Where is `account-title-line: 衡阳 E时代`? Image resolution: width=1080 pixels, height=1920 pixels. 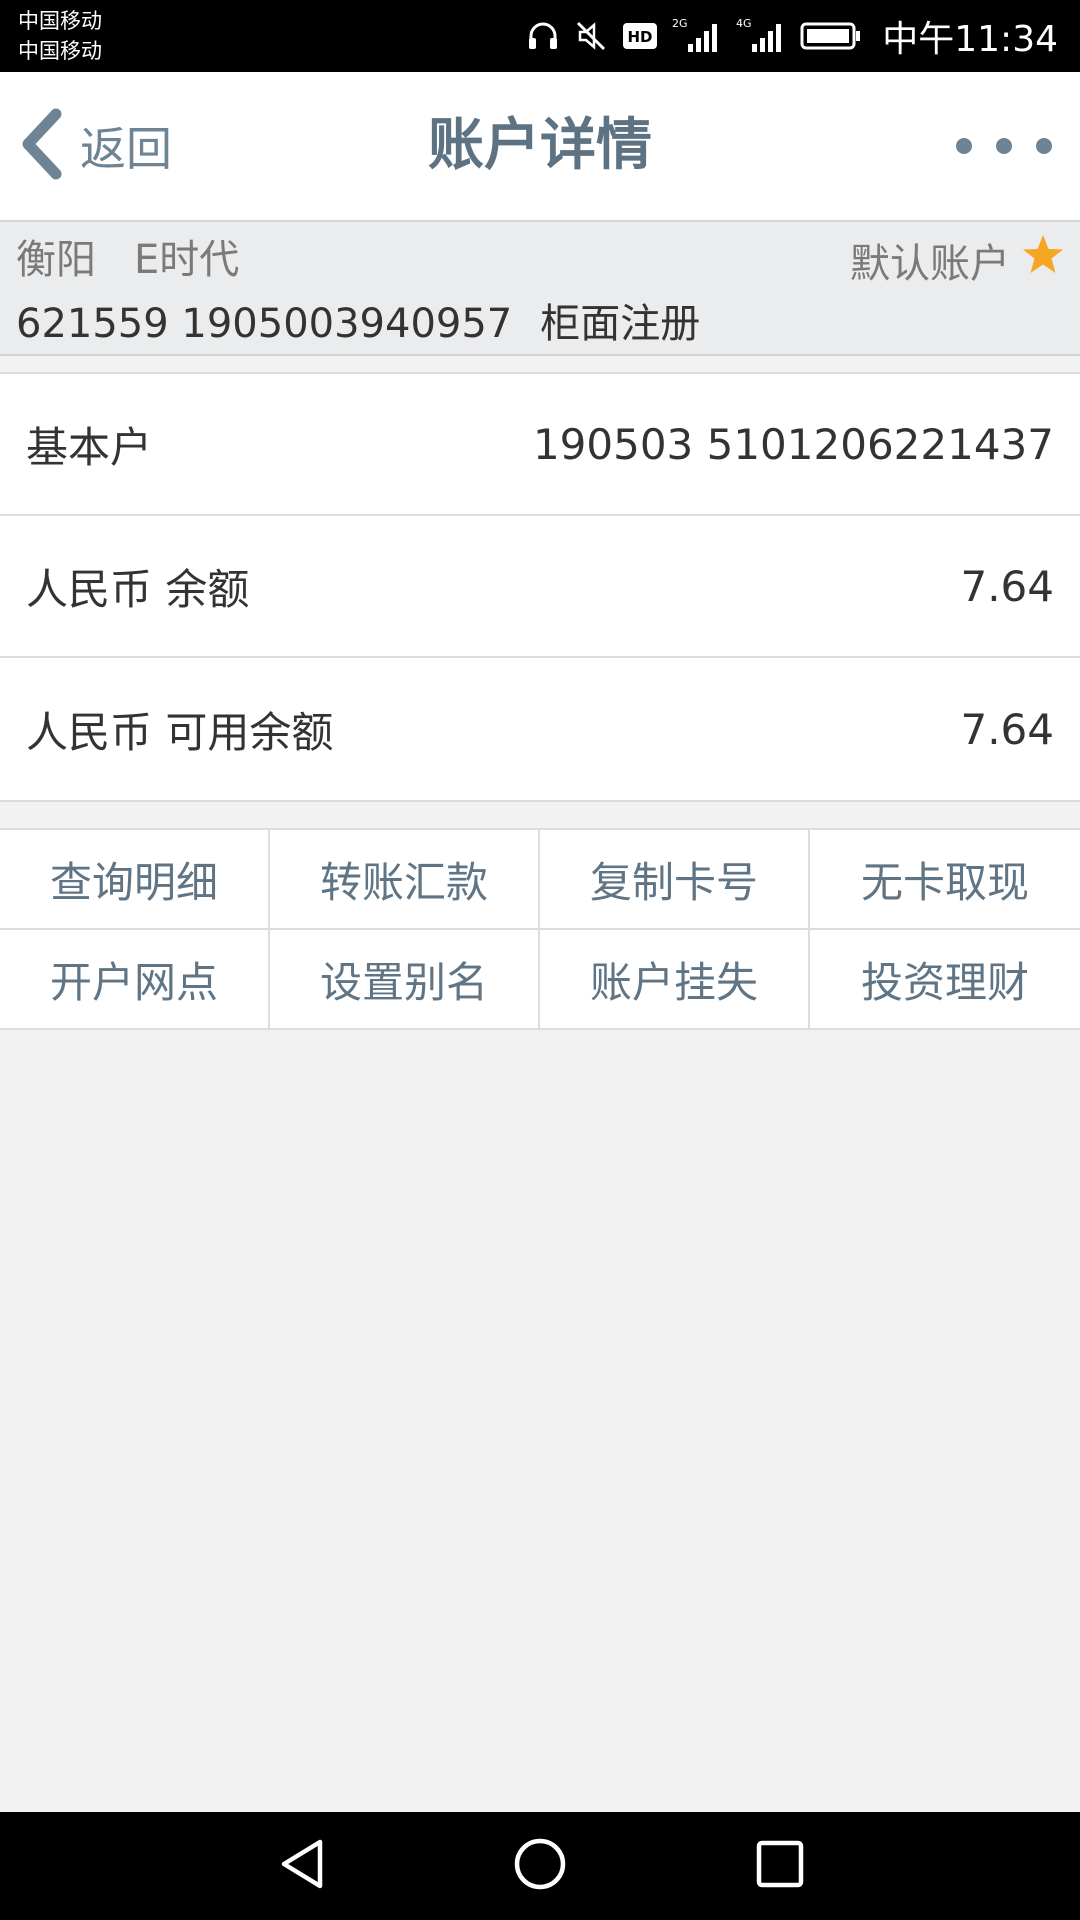
account-title-line: 衡阳 E时代 is located at coordinates (127, 260).